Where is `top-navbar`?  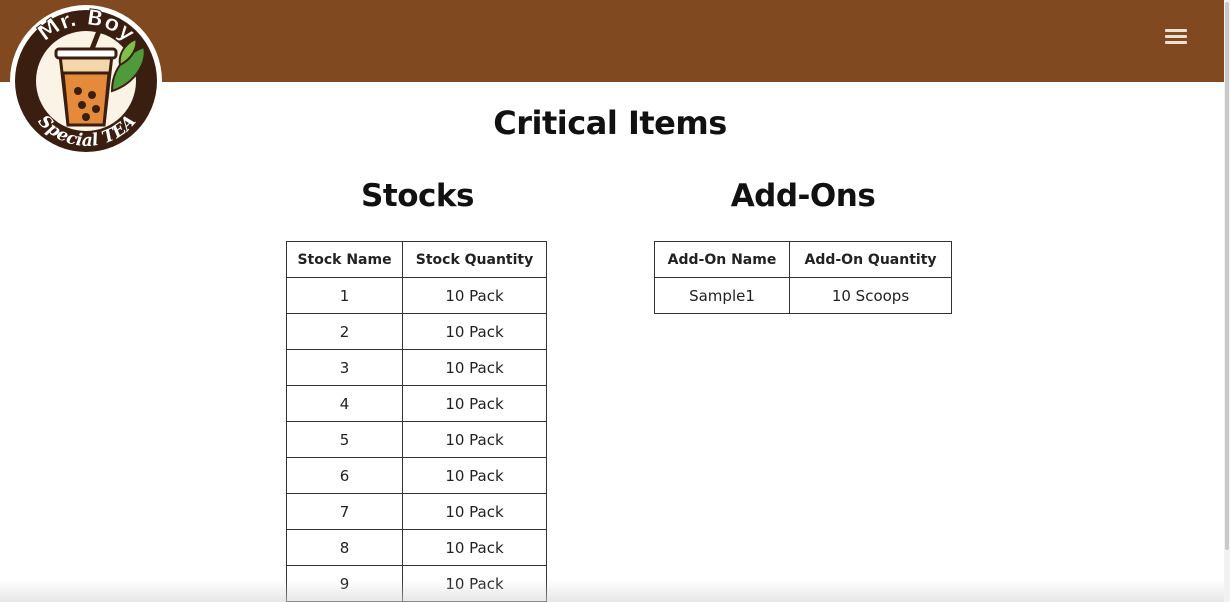 top-navbar is located at coordinates (612, 41).